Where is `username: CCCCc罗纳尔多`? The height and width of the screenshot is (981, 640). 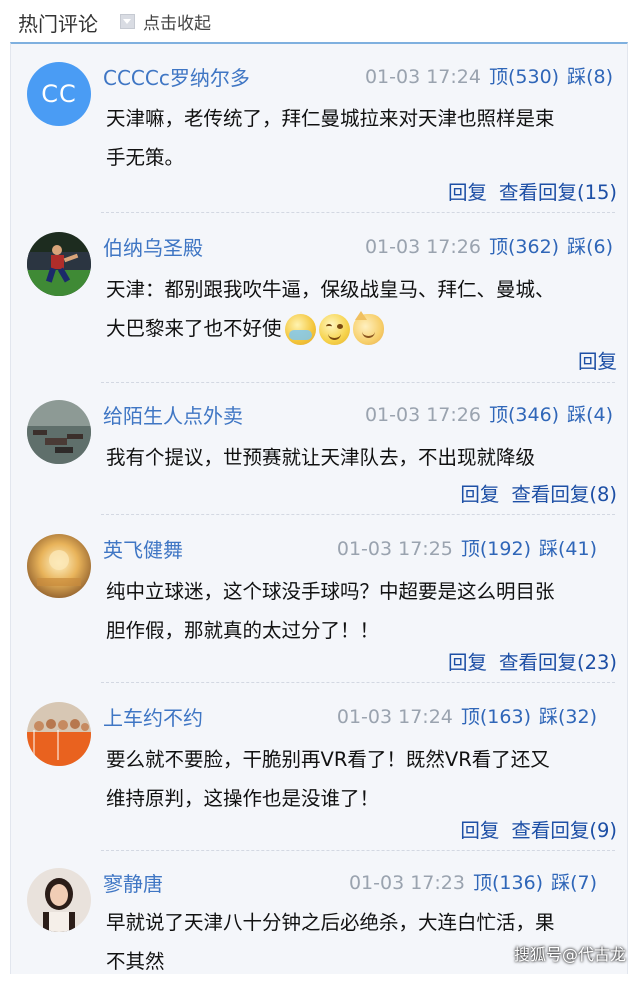 username: CCCCc罗纳尔多 is located at coordinates (176, 76).